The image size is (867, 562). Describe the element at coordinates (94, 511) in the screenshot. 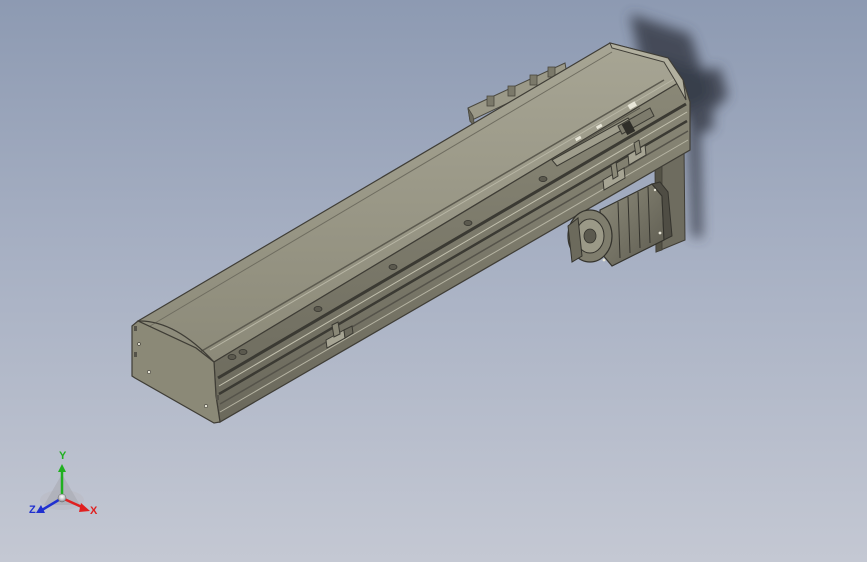

I see `x-axis-label: X` at that location.